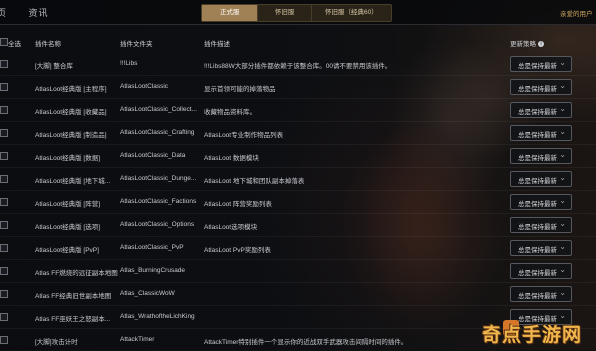 The width and height of the screenshot is (596, 351). I want to click on plugin-name: AtlasLoot经典版 [主程序], so click(71, 89).